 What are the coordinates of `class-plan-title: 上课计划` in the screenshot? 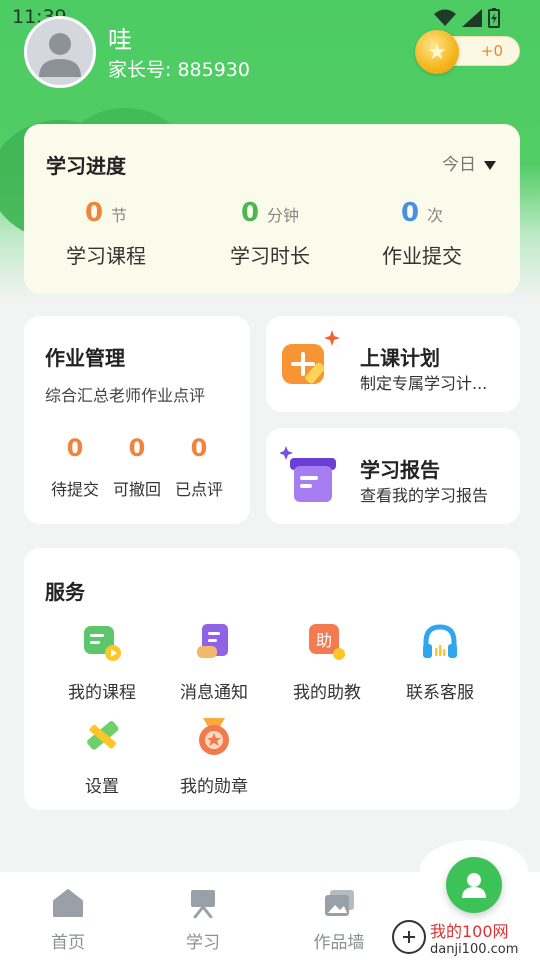 It's located at (400, 358).